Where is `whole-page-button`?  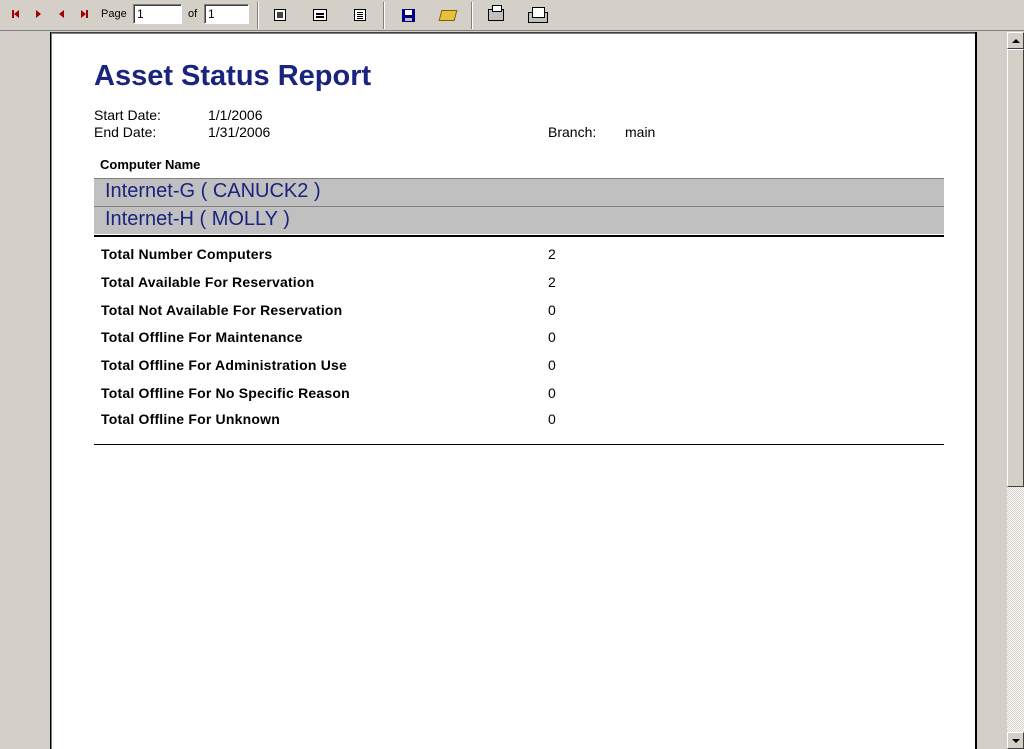 whole-page-button is located at coordinates (280, 15).